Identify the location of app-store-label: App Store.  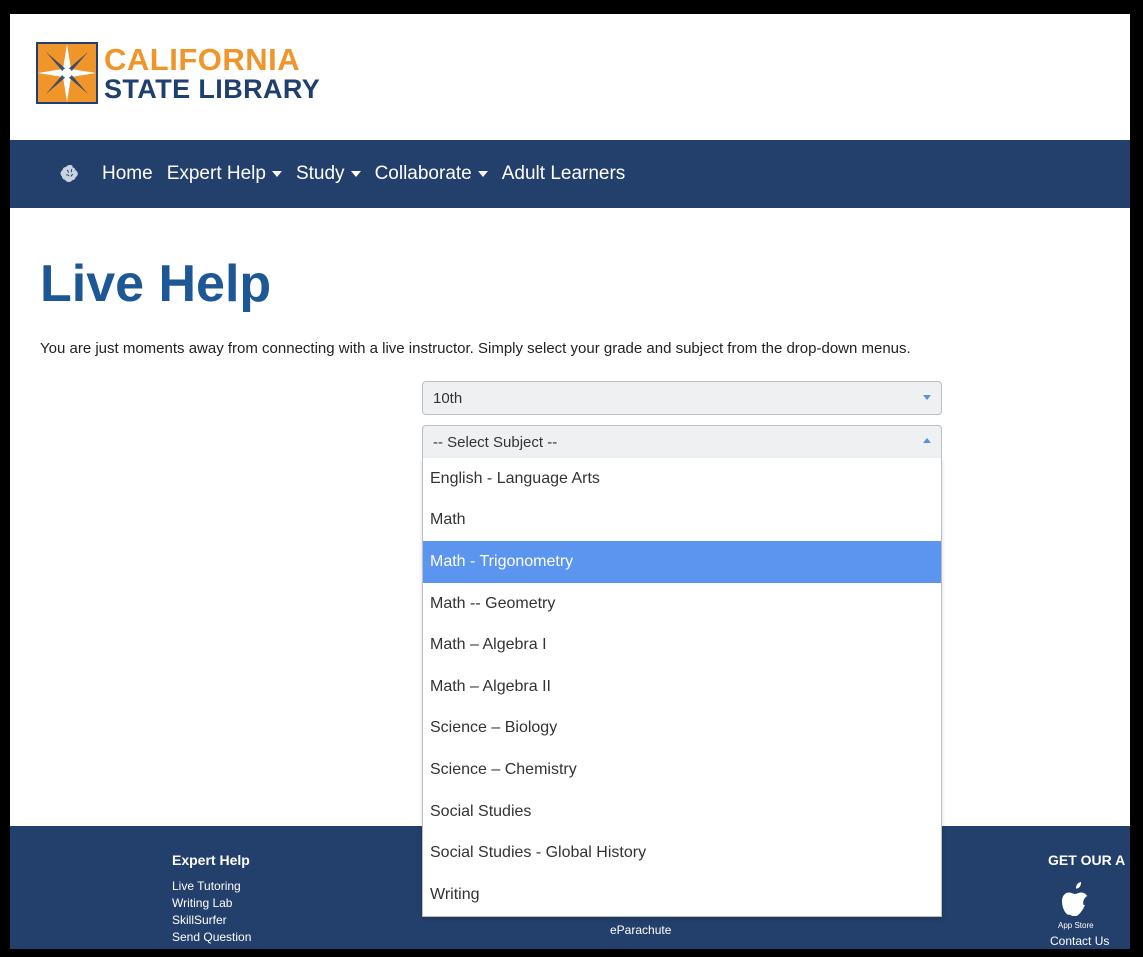
(1076, 925).